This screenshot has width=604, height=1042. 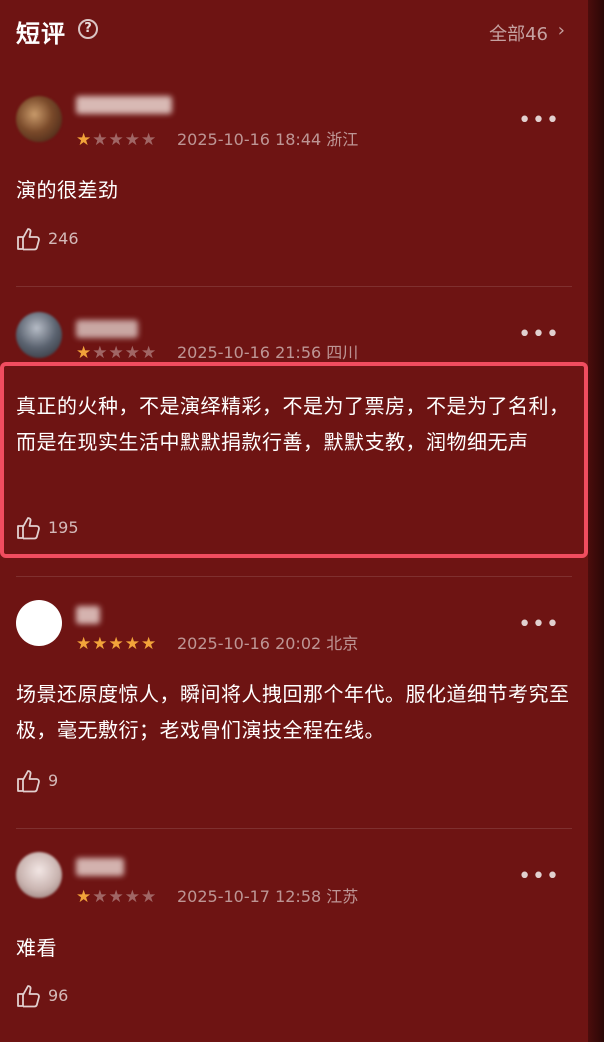 I want to click on section-title: 短评, so click(x=41, y=34).